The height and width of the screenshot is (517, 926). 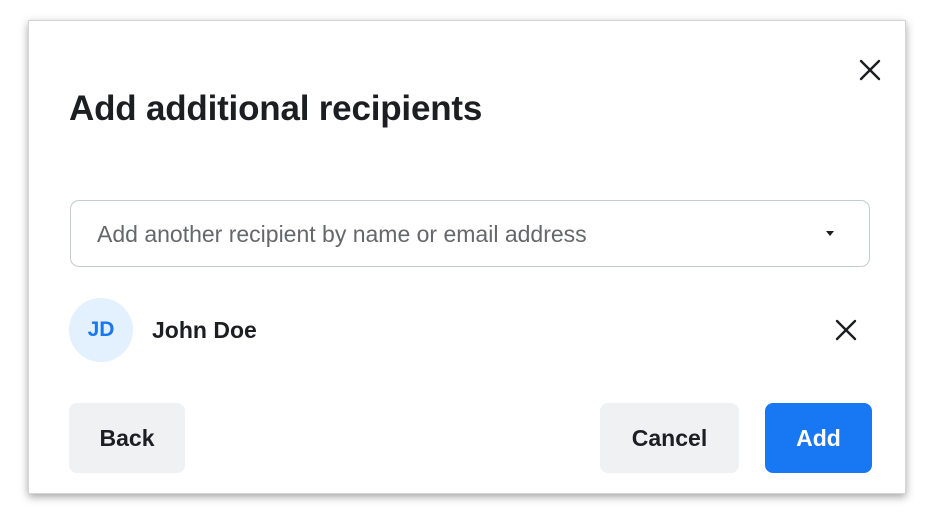 What do you see at coordinates (101, 330) in the screenshot?
I see `avatar: JD` at bounding box center [101, 330].